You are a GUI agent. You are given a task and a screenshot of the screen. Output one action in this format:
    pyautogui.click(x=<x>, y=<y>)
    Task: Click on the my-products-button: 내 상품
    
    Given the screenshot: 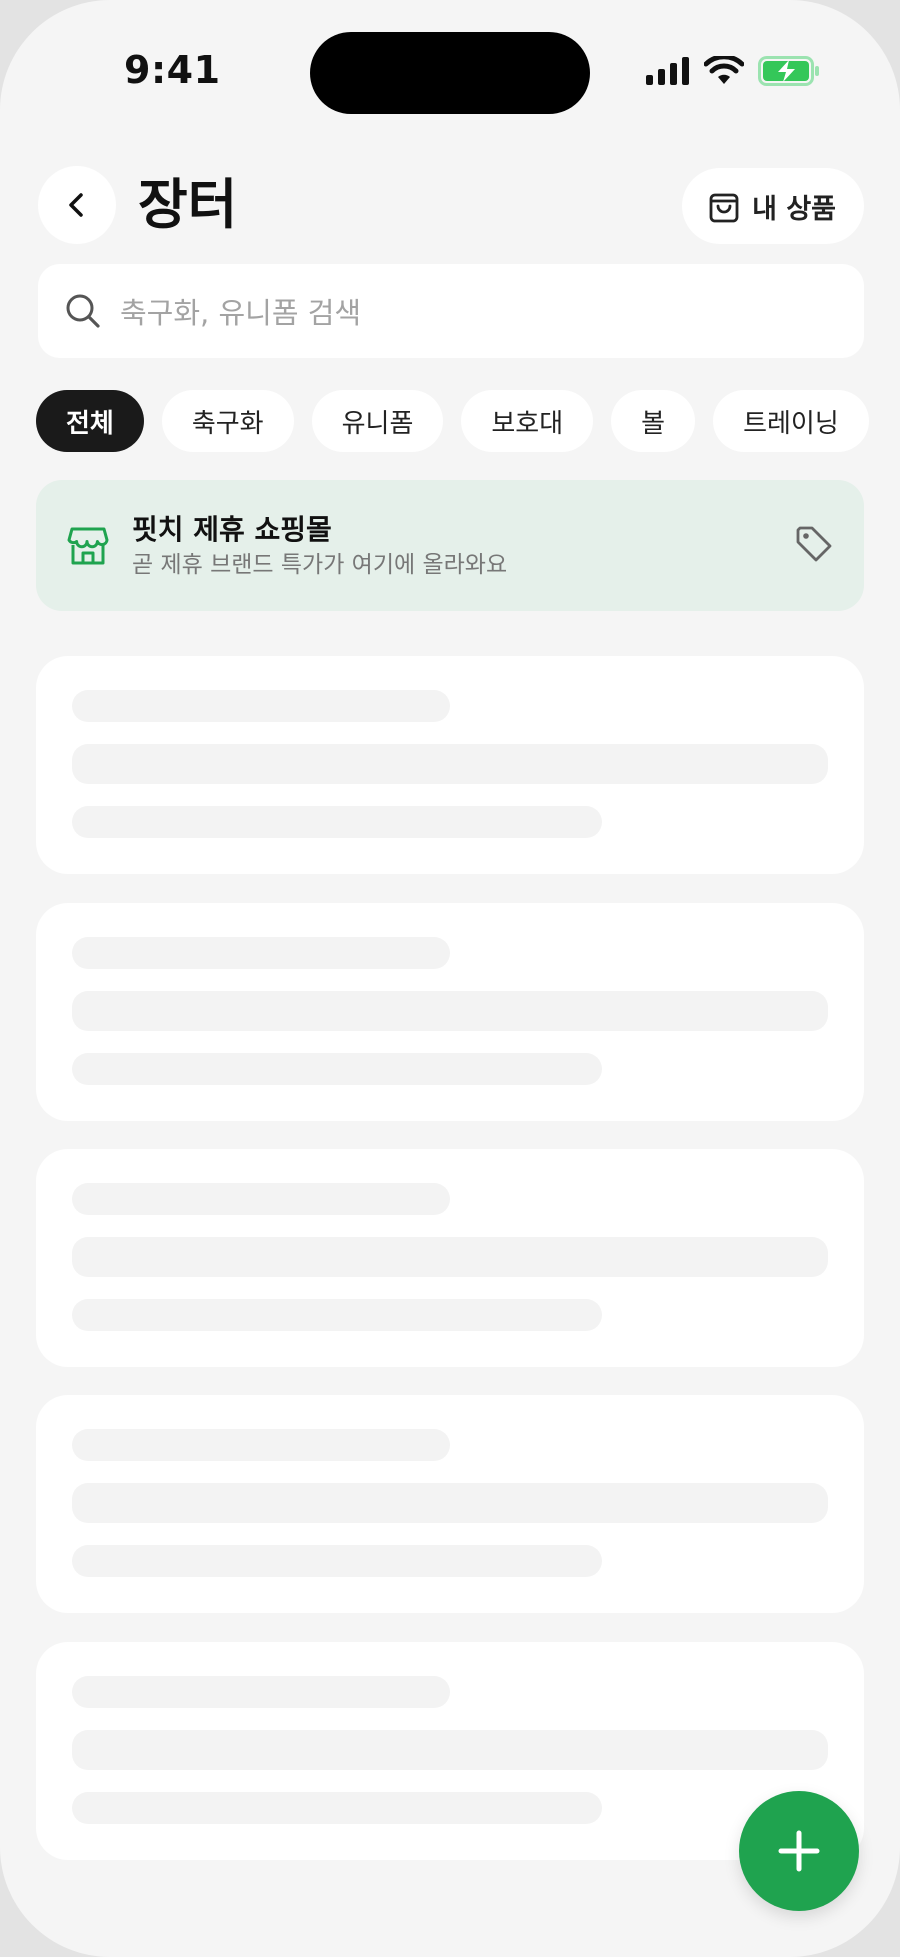 What is the action you would take?
    pyautogui.click(x=773, y=206)
    